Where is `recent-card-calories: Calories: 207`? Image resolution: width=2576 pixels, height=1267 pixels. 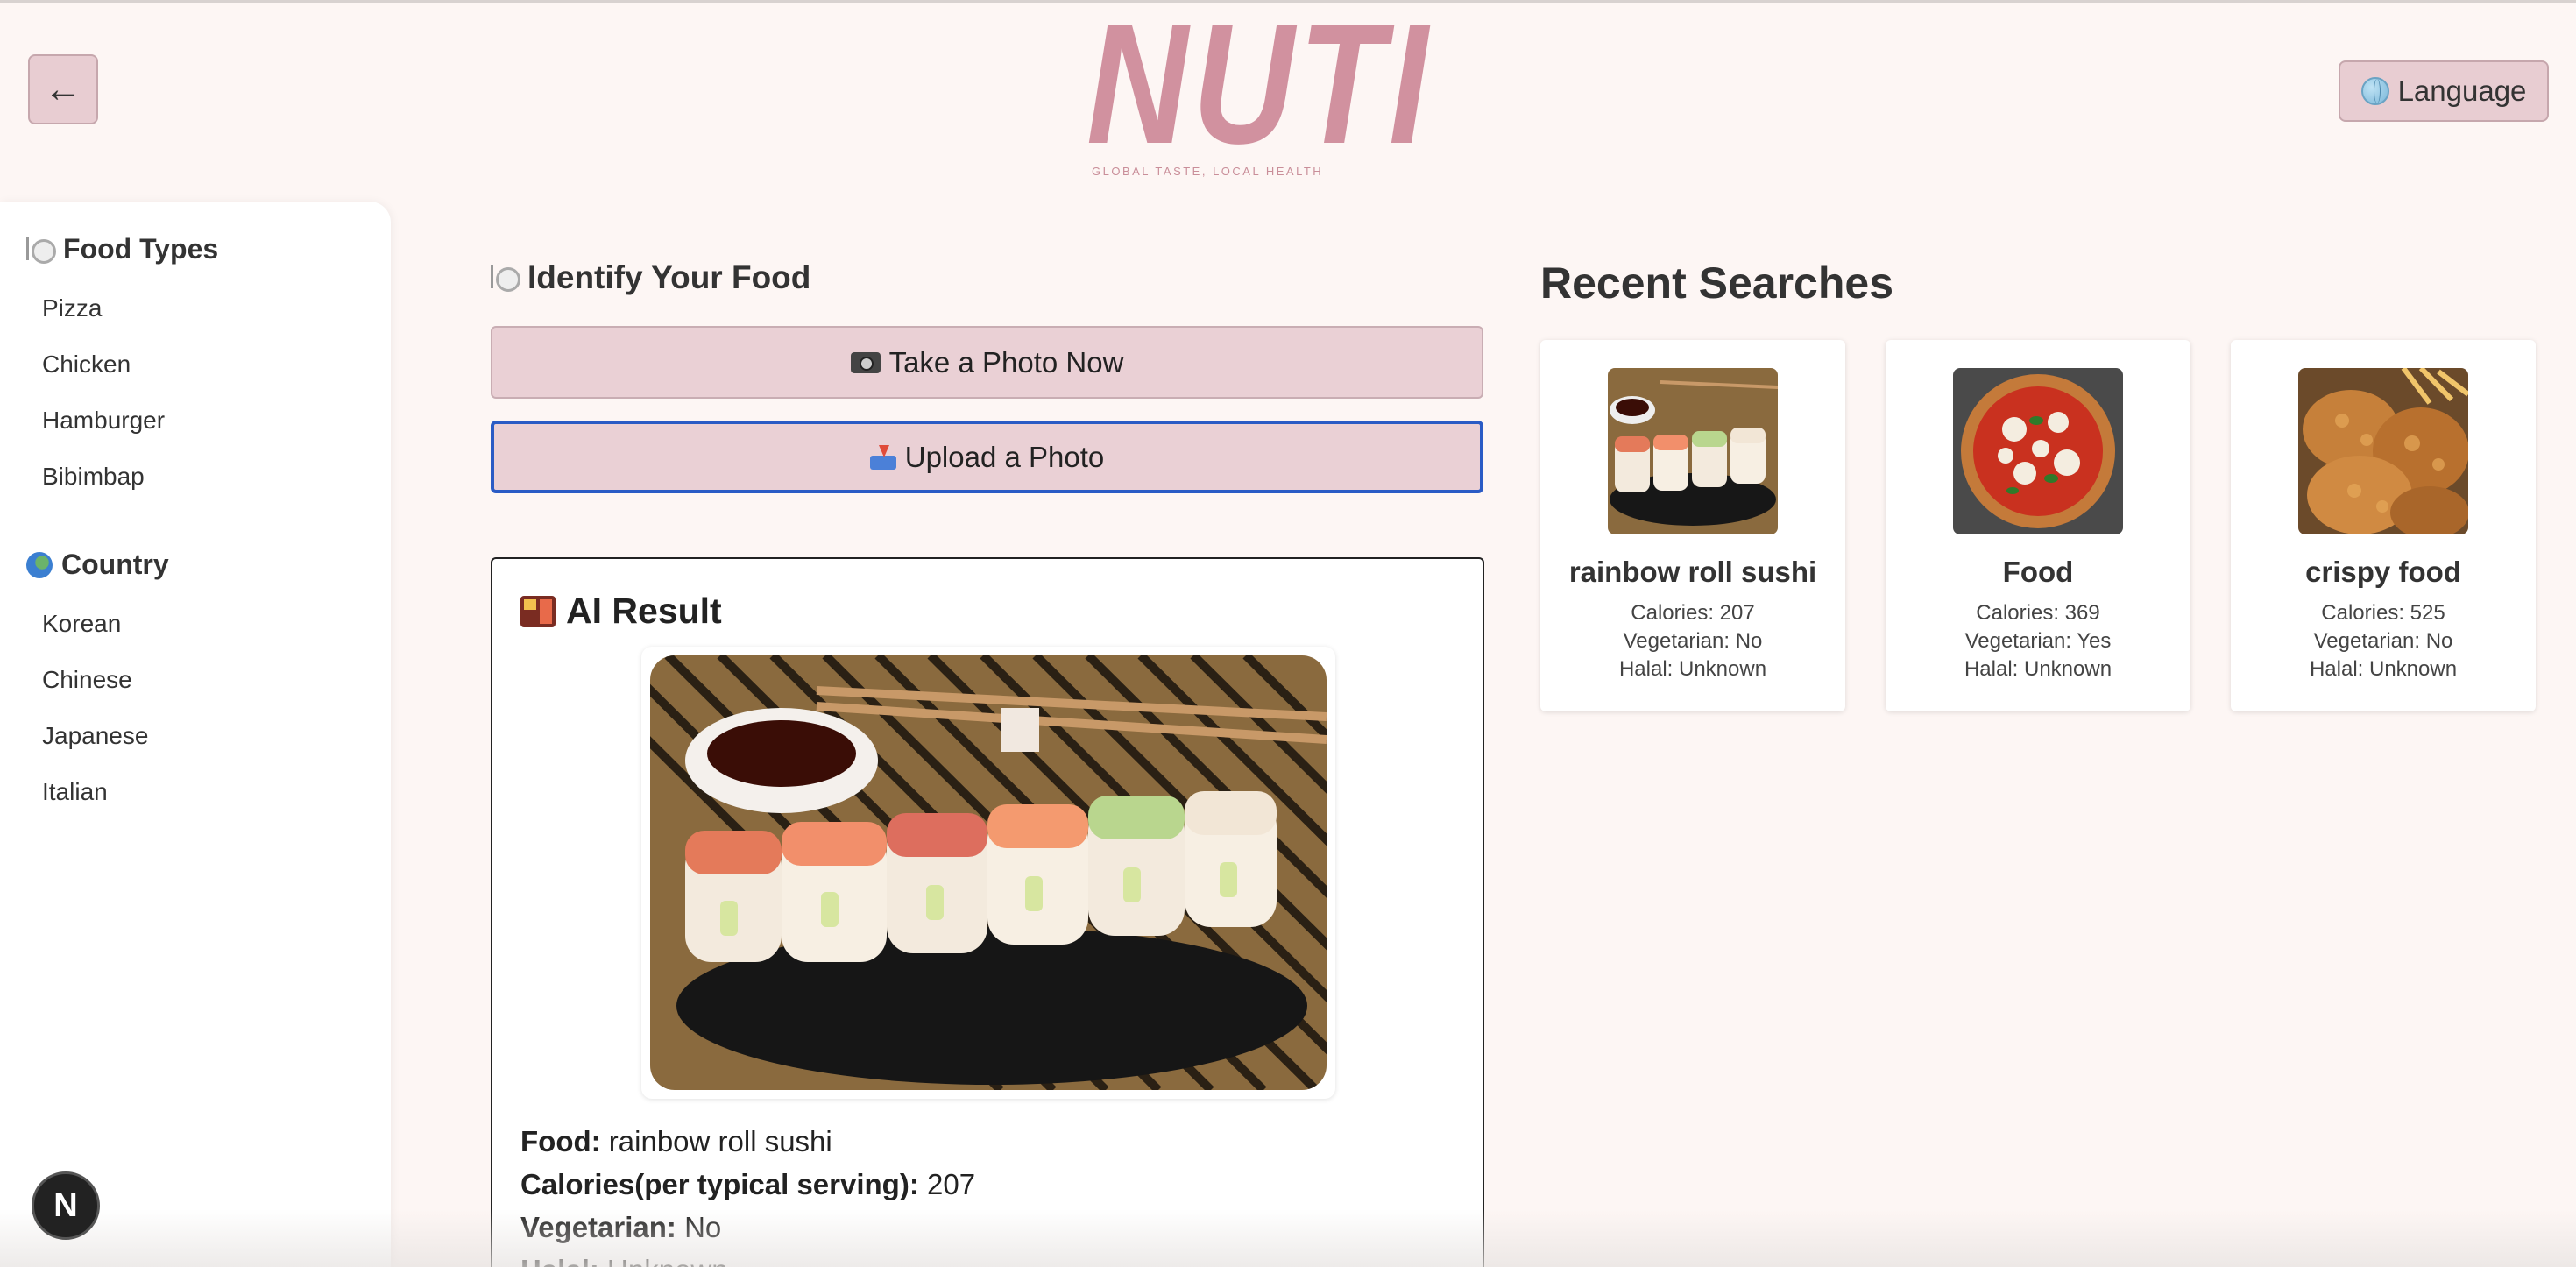 recent-card-calories: Calories: 207 is located at coordinates (1693, 613).